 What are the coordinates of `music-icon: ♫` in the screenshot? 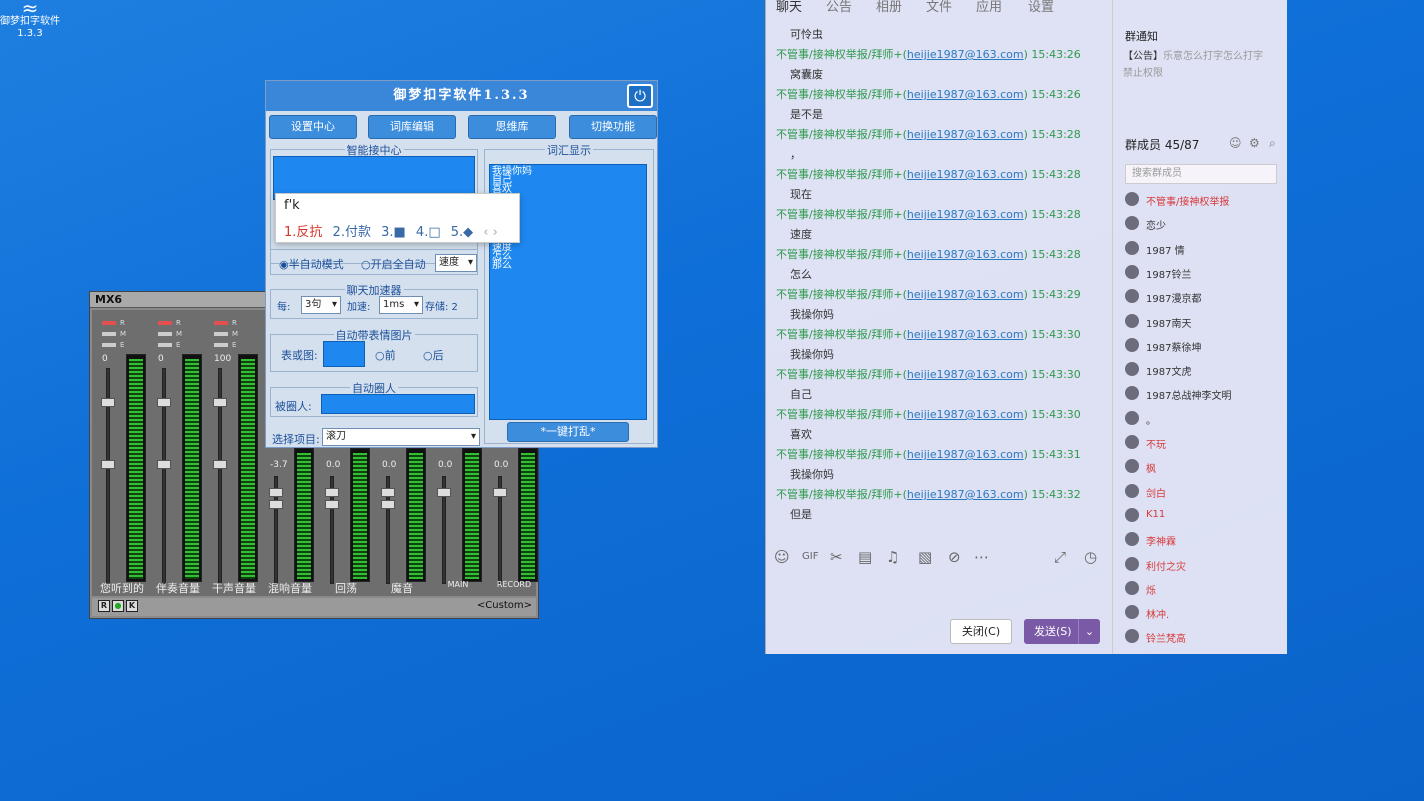 It's located at (892, 557).